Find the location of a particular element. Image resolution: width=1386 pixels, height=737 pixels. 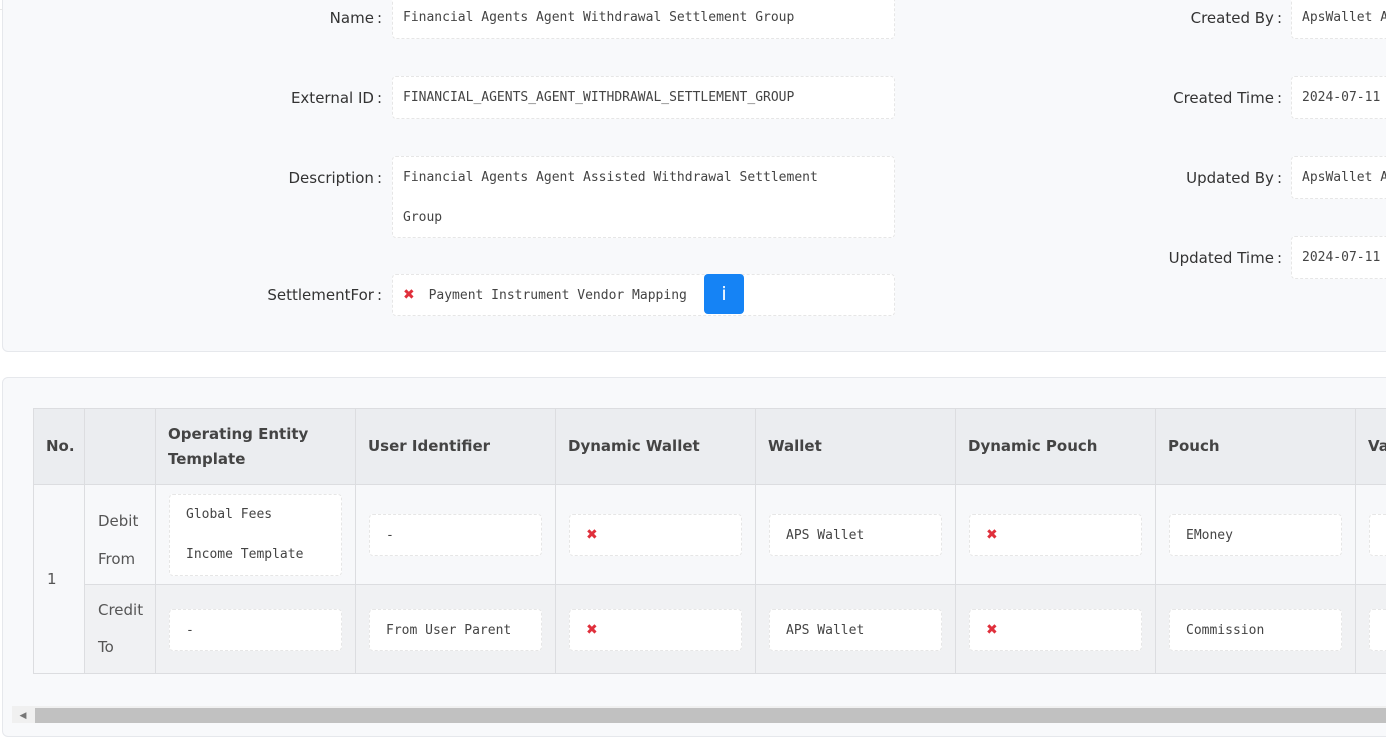

user-identifier-value: From User Parent is located at coordinates (455, 630).